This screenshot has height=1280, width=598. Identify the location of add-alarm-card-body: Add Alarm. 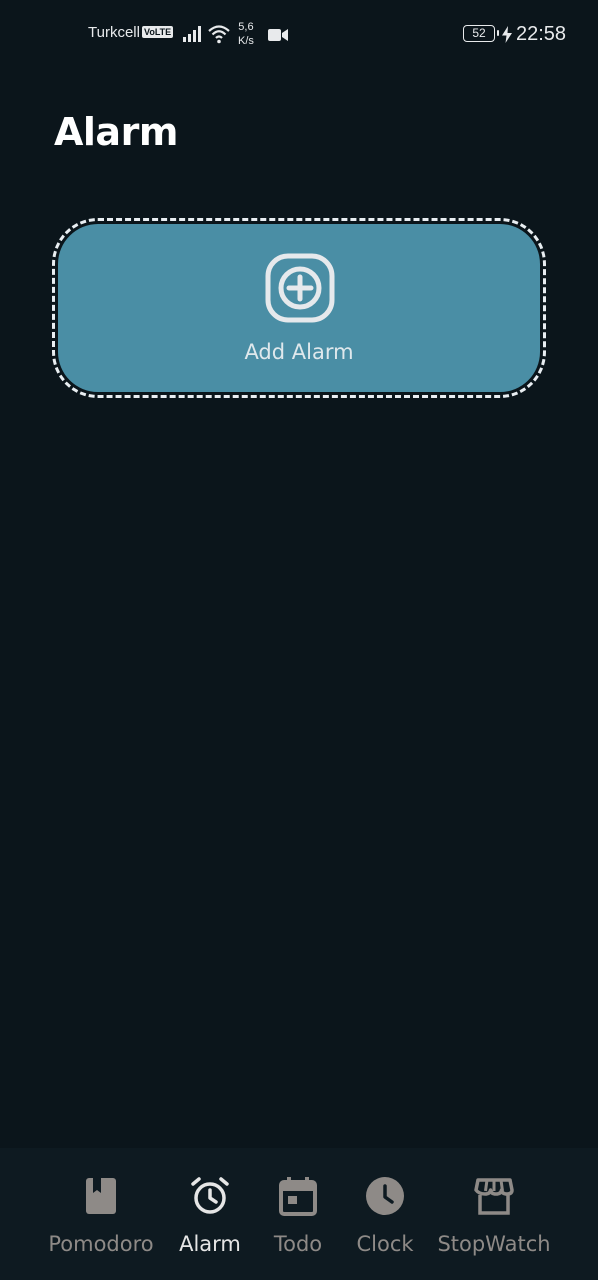
(299, 308).